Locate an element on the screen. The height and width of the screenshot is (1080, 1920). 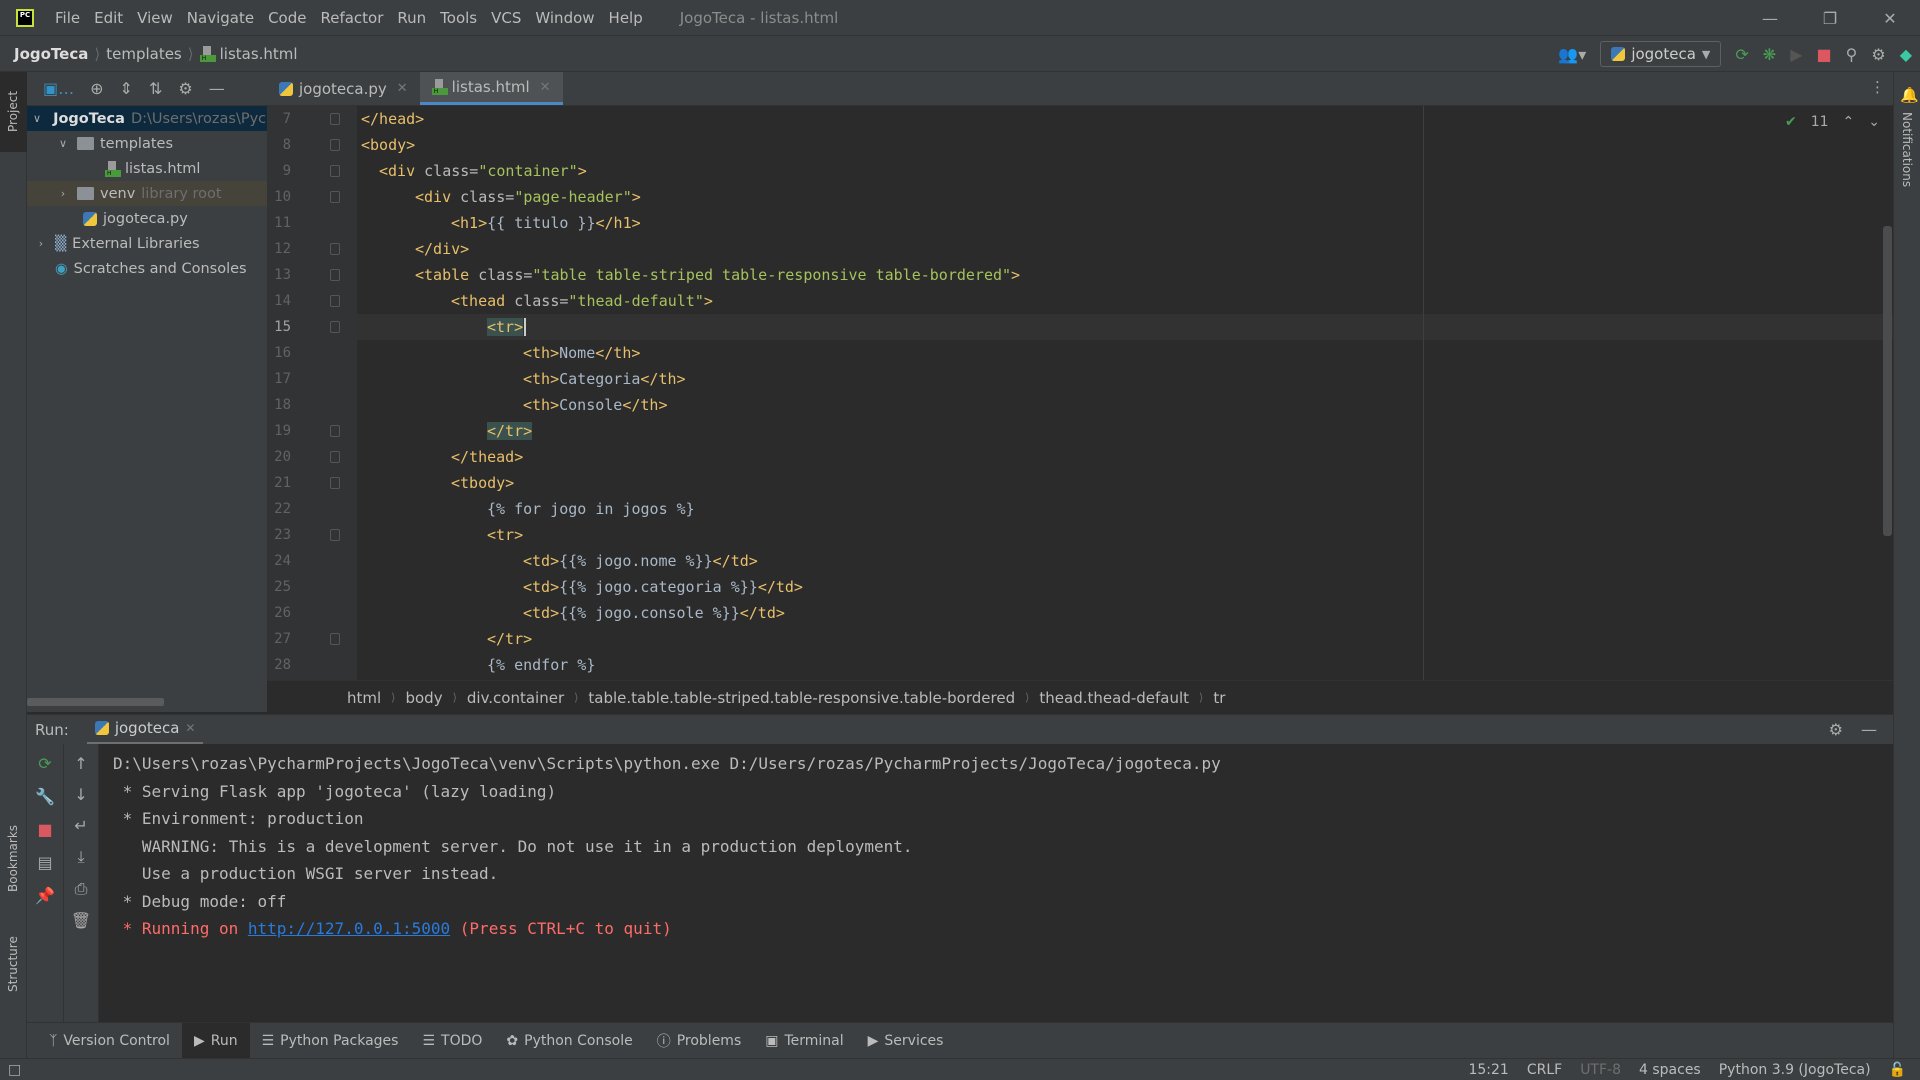
menu-vcs: VCS is located at coordinates (506, 18).